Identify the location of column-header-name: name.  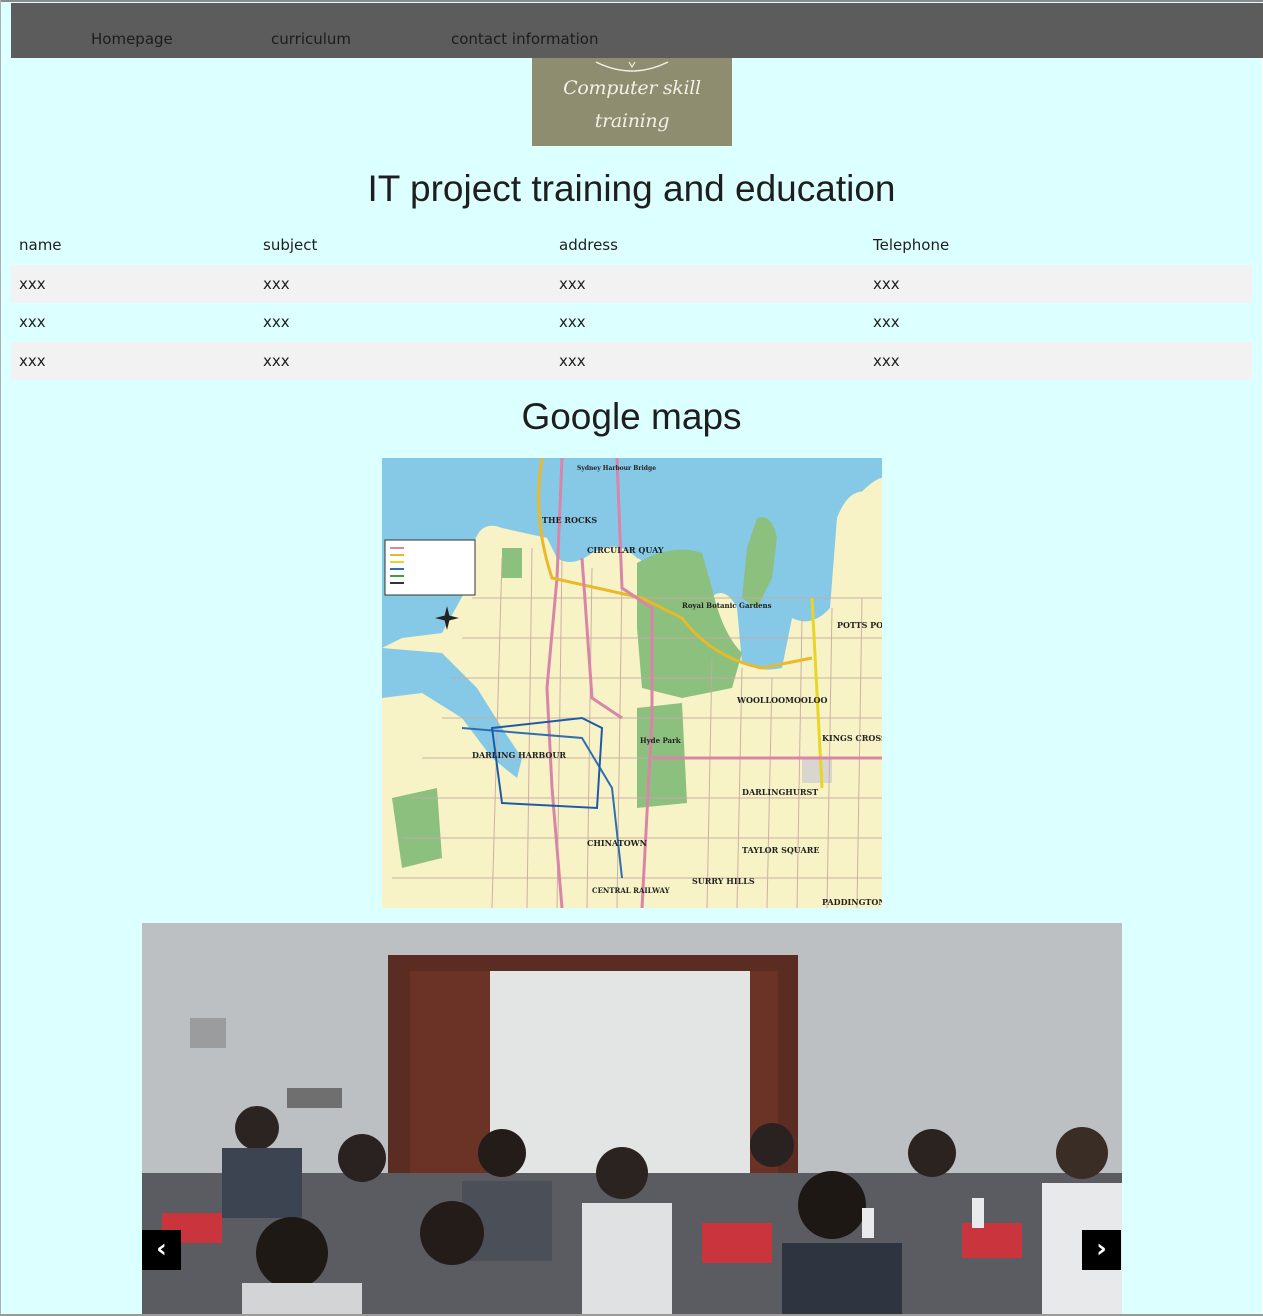
(40, 245).